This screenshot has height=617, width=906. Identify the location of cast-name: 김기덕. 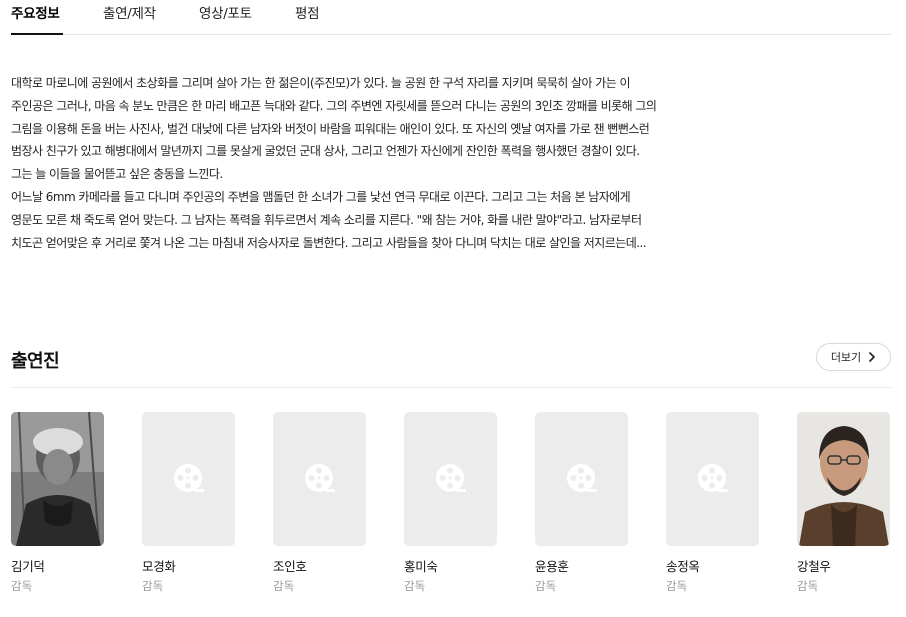
(28, 566).